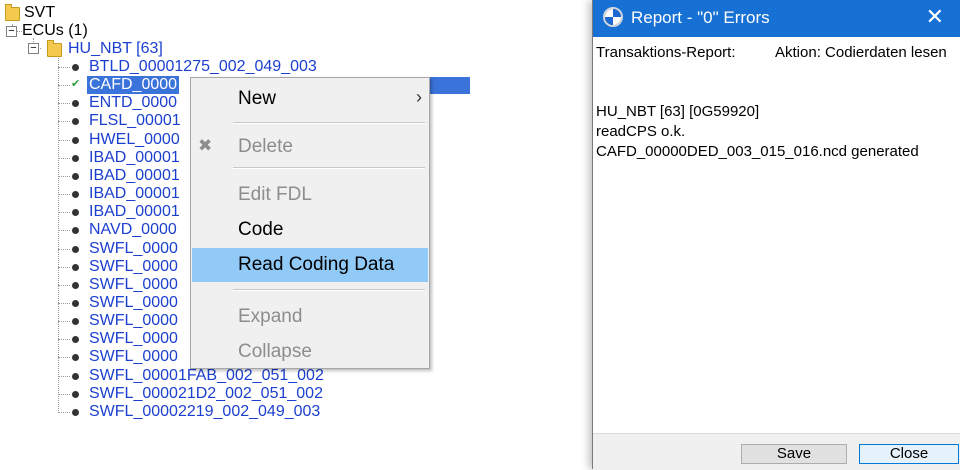  What do you see at coordinates (641, 131) in the screenshot?
I see `report-line: readCPS o.k.` at bounding box center [641, 131].